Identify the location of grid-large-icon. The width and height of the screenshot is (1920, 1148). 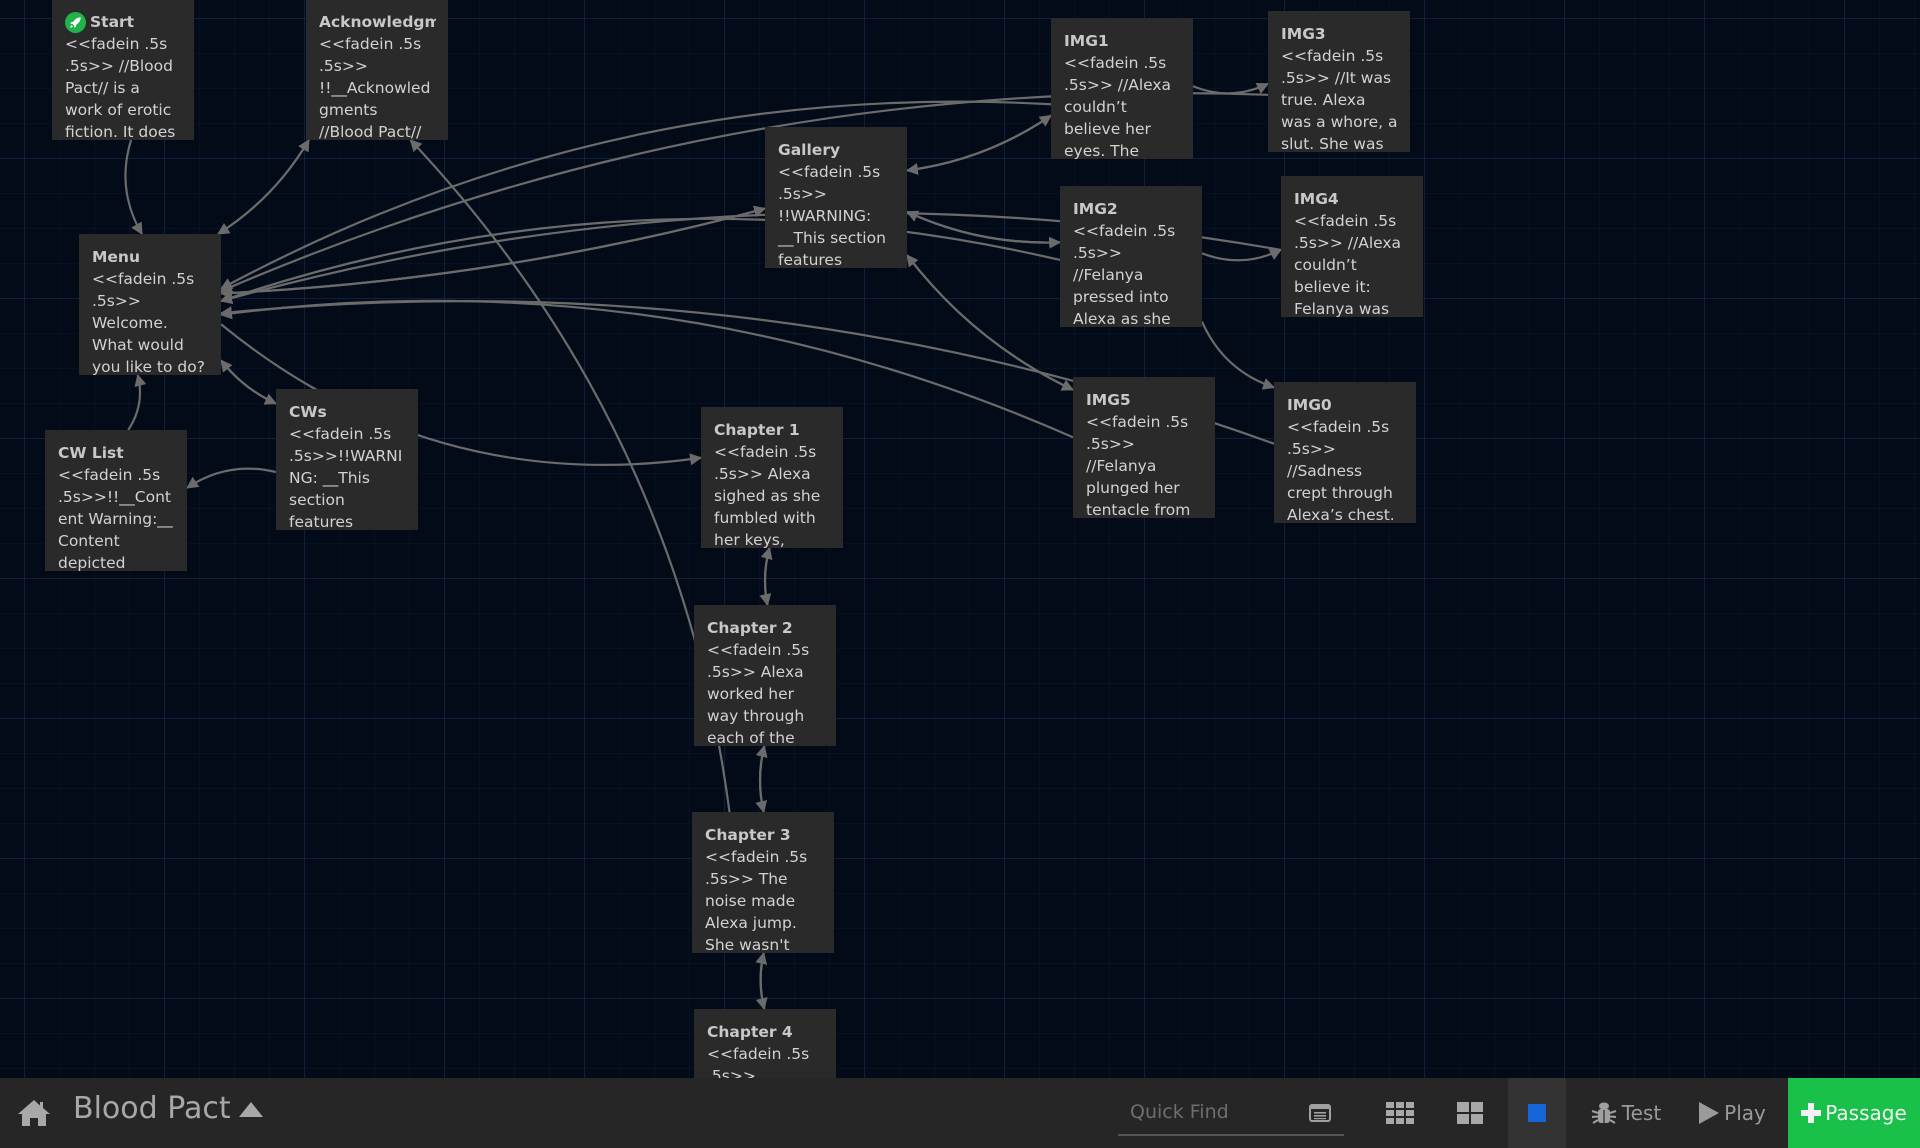
(1470, 1113).